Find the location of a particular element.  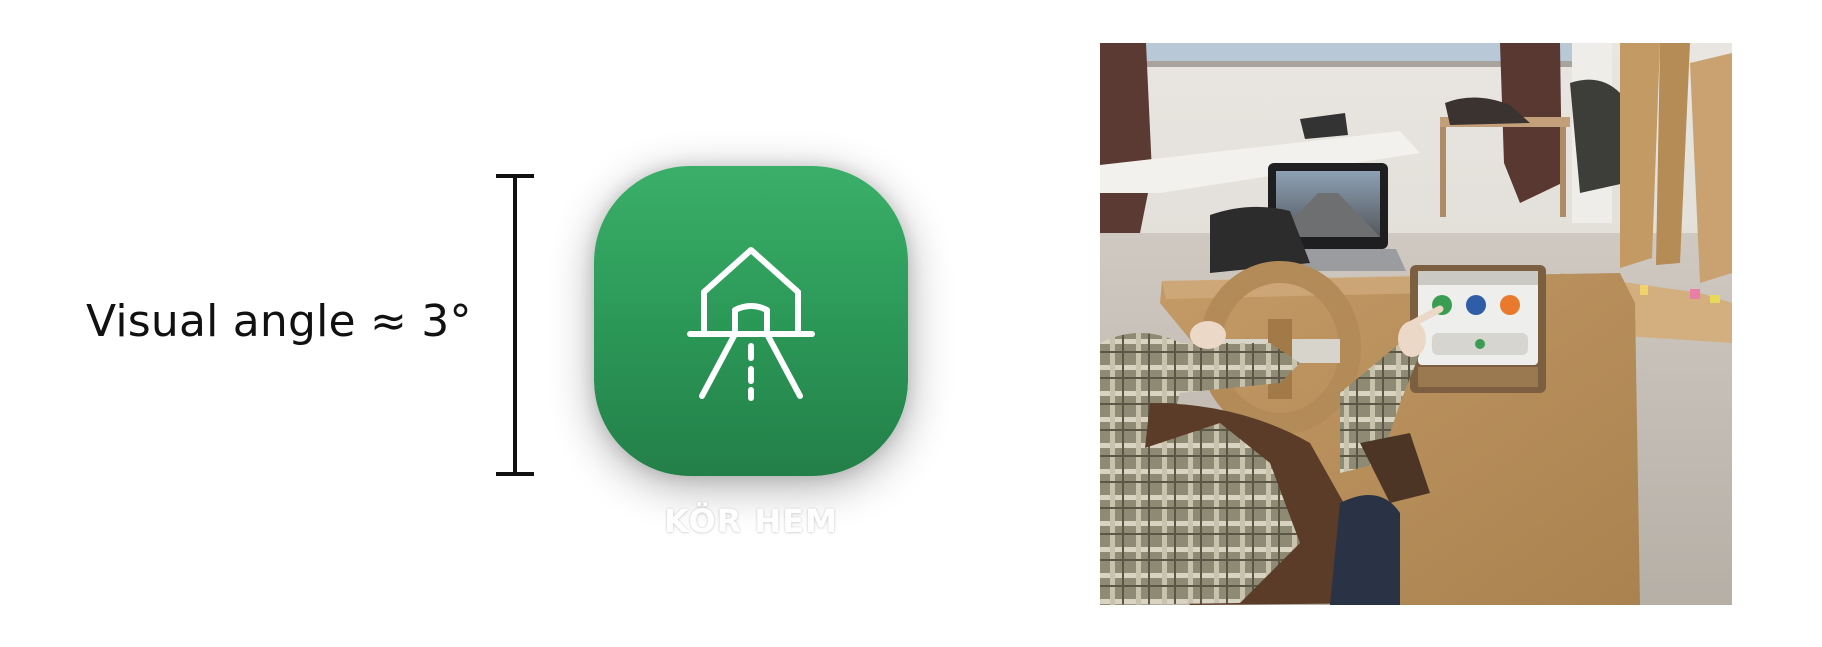

bracket-stem is located at coordinates (515, 325).